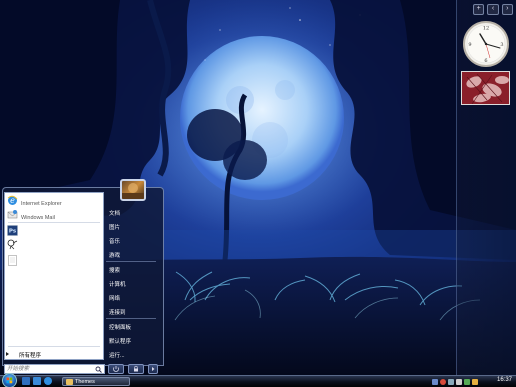  I want to click on start-item-subtitle: Internet Explorer, so click(41, 203).